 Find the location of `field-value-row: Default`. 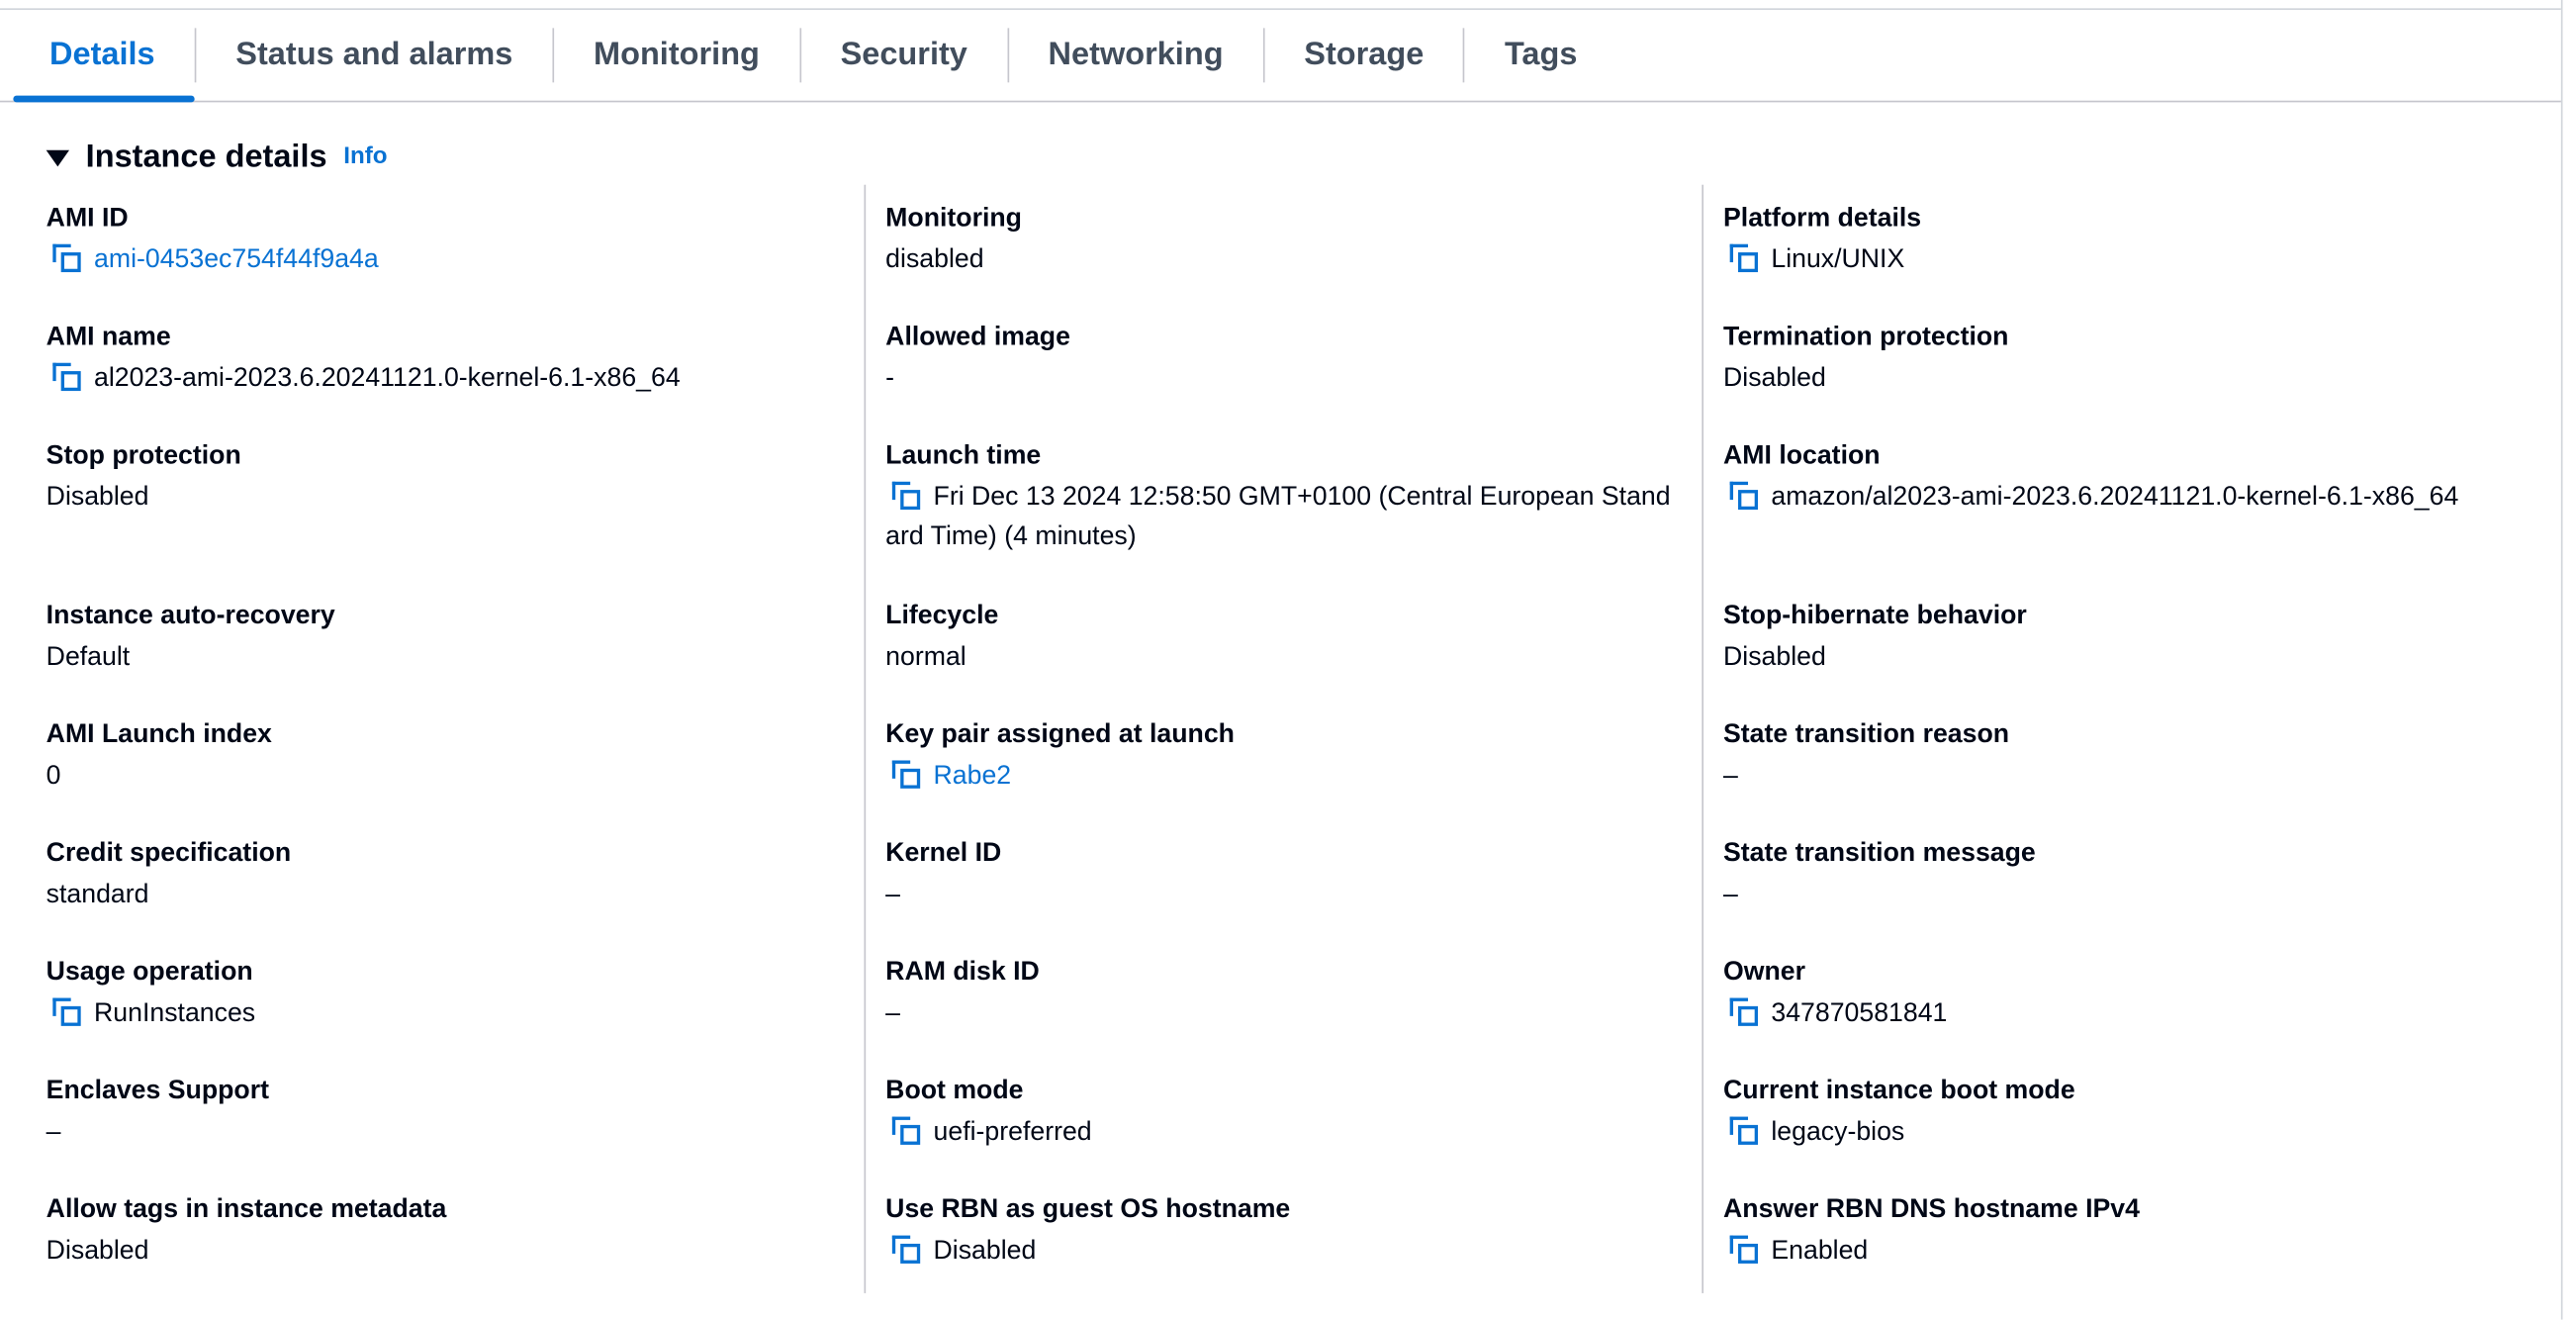

field-value-row: Default is located at coordinates (442, 658).